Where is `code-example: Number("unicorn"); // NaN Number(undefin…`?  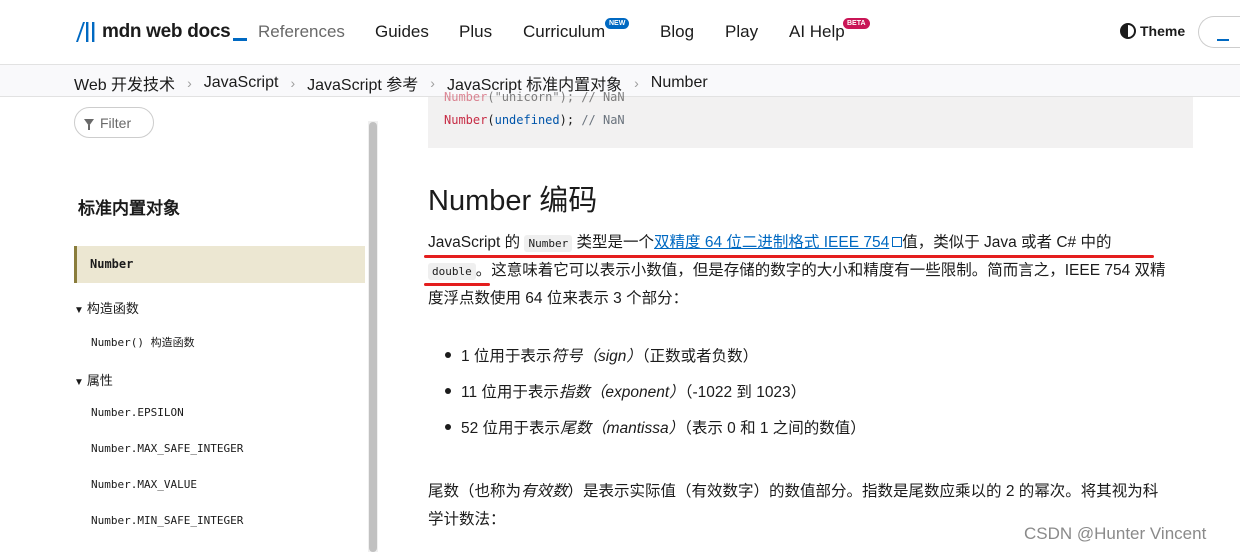 code-example: Number("unicorn"); // NaN Number(undefin… is located at coordinates (810, 119).